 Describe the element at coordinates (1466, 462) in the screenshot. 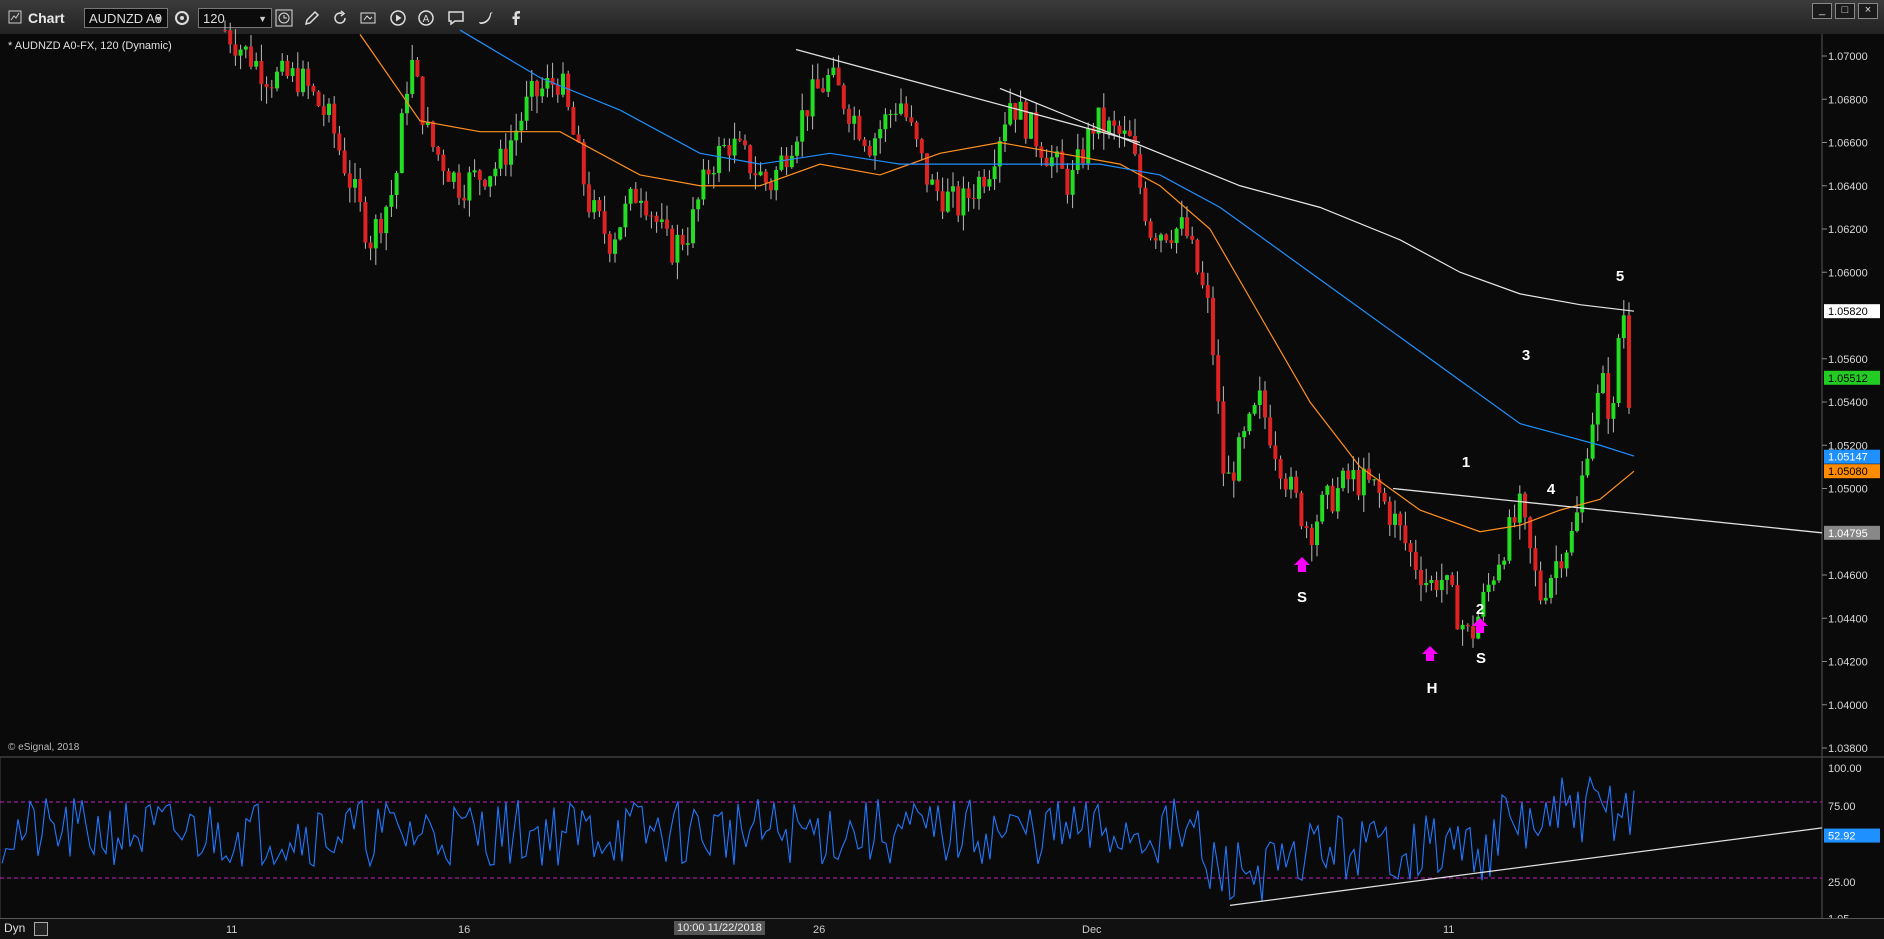

I see `pattern-label: 1` at that location.